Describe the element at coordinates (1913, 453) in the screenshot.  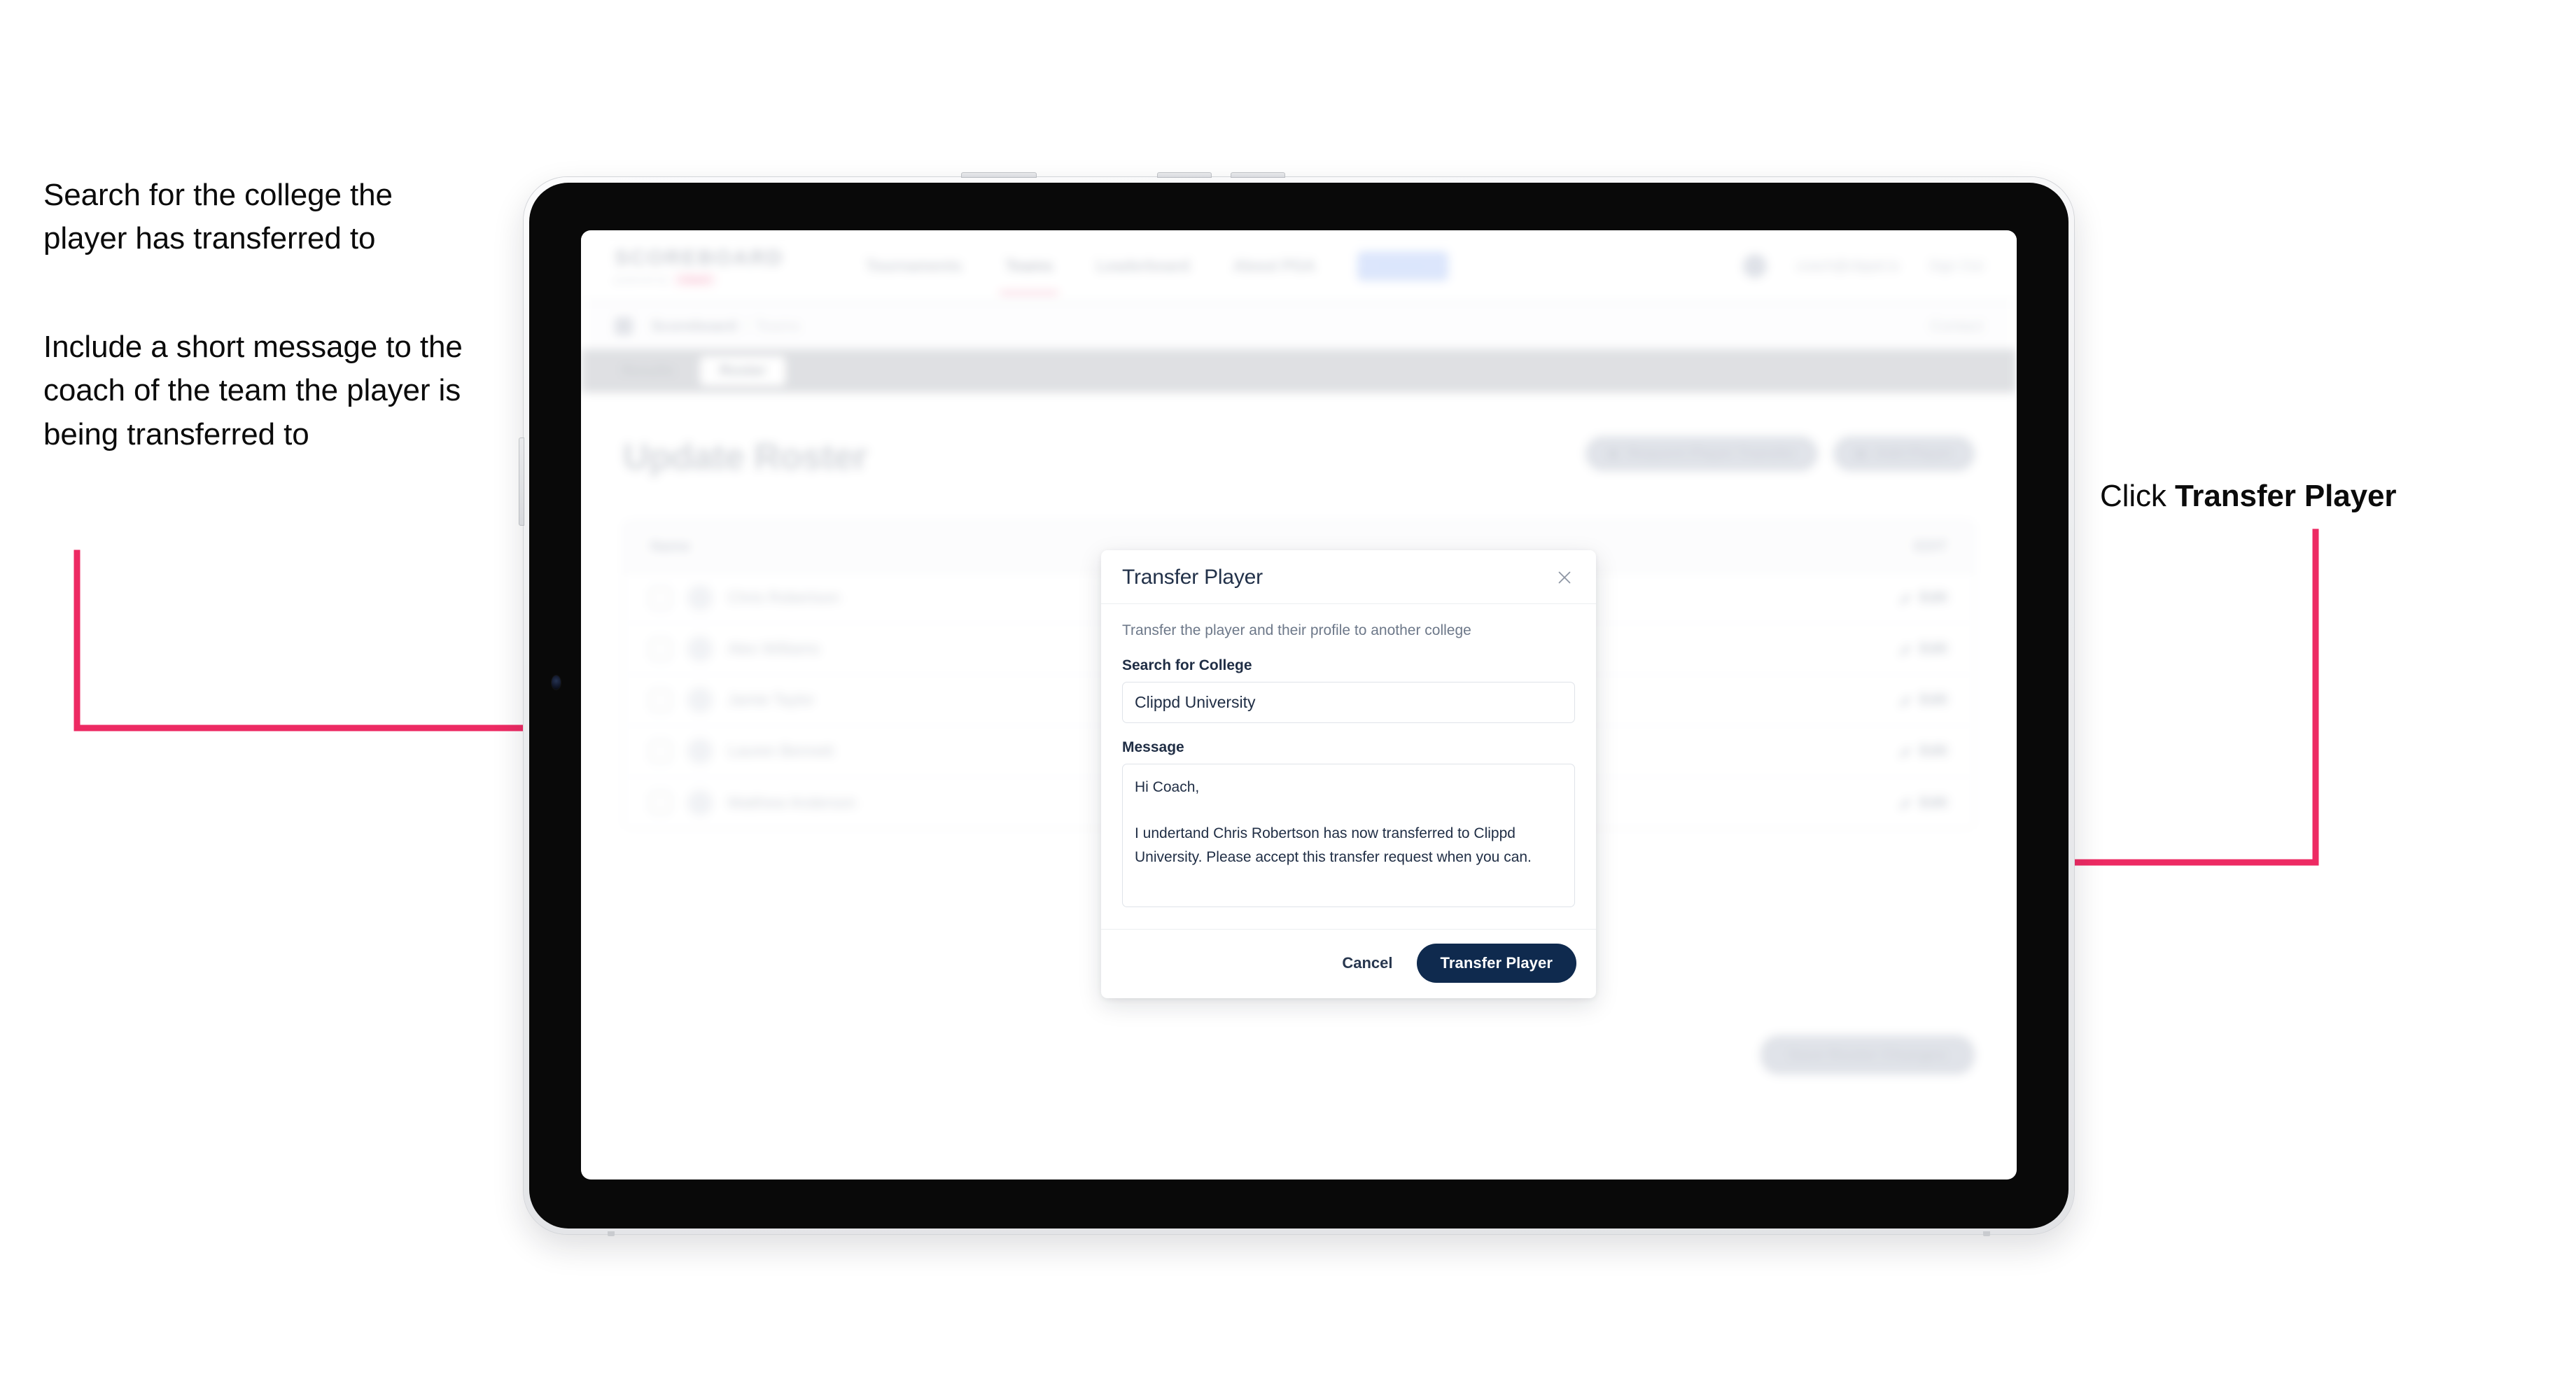
I see `add-player-label: Add Player` at that location.